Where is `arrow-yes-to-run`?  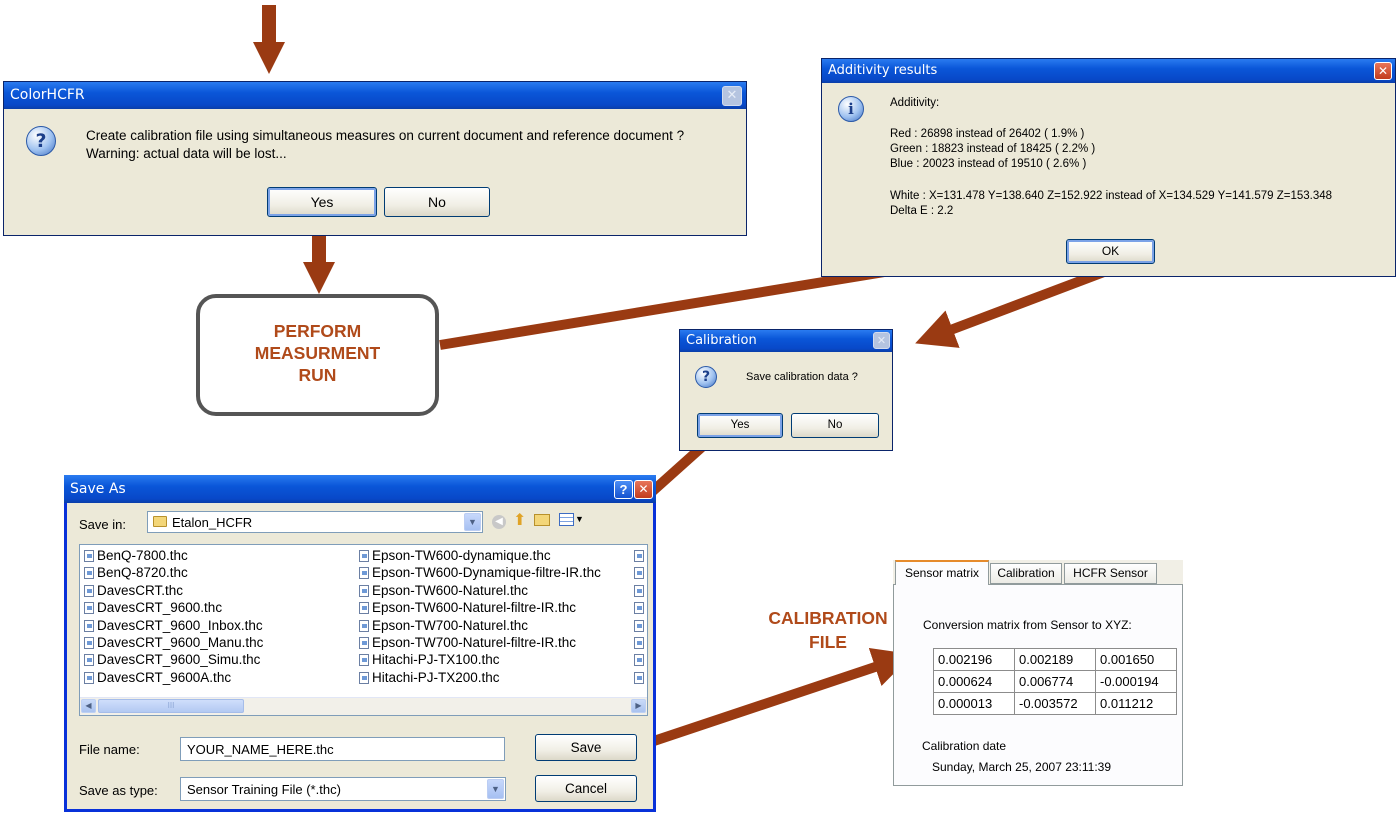 arrow-yes-to-run is located at coordinates (319, 260).